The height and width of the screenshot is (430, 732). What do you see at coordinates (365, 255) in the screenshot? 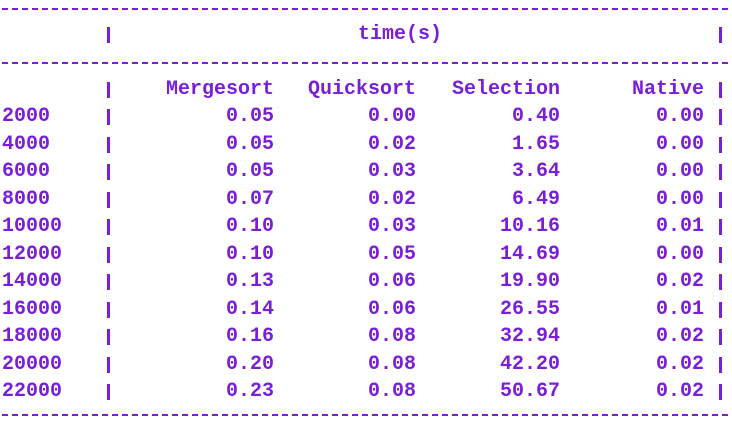
I see `table-row: 12000 0.10 0.05 14.69 0.00` at bounding box center [365, 255].